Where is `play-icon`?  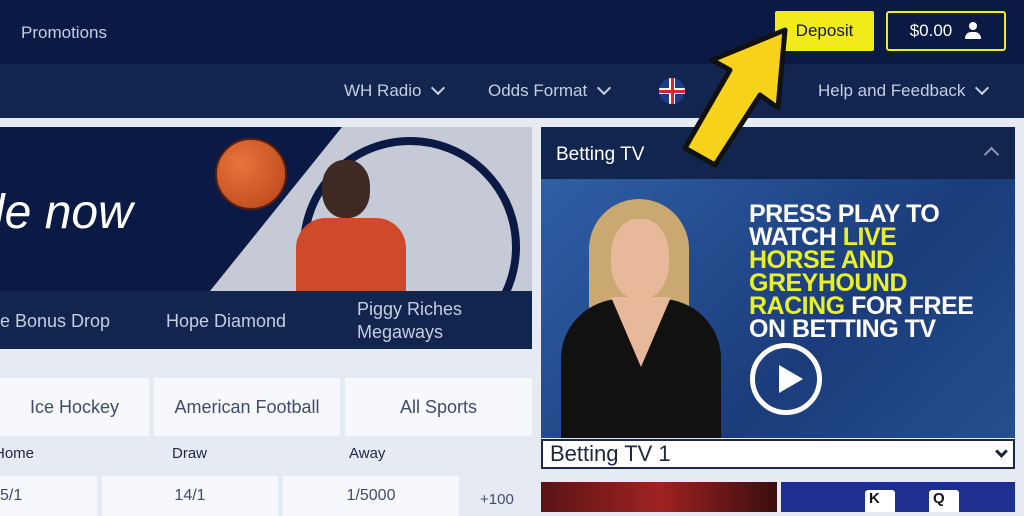
play-icon is located at coordinates (786, 379).